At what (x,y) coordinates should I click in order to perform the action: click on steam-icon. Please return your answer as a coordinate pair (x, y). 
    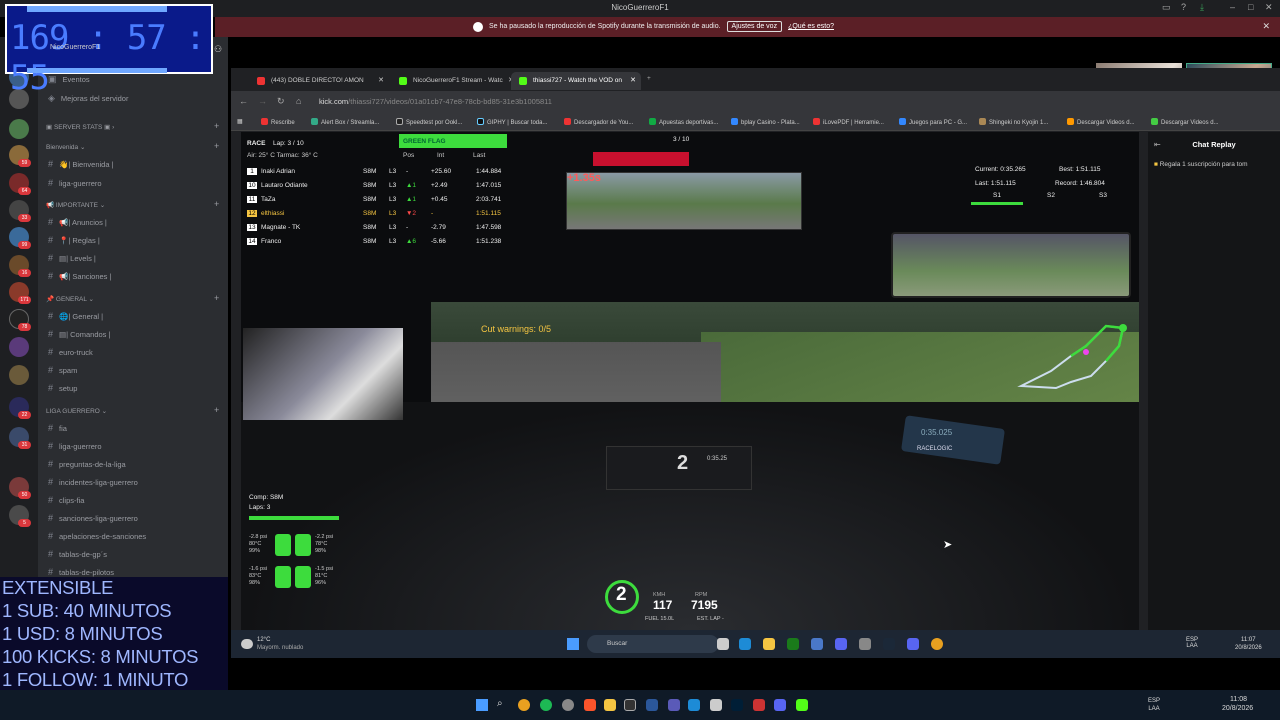
    Looking at the image, I should click on (889, 644).